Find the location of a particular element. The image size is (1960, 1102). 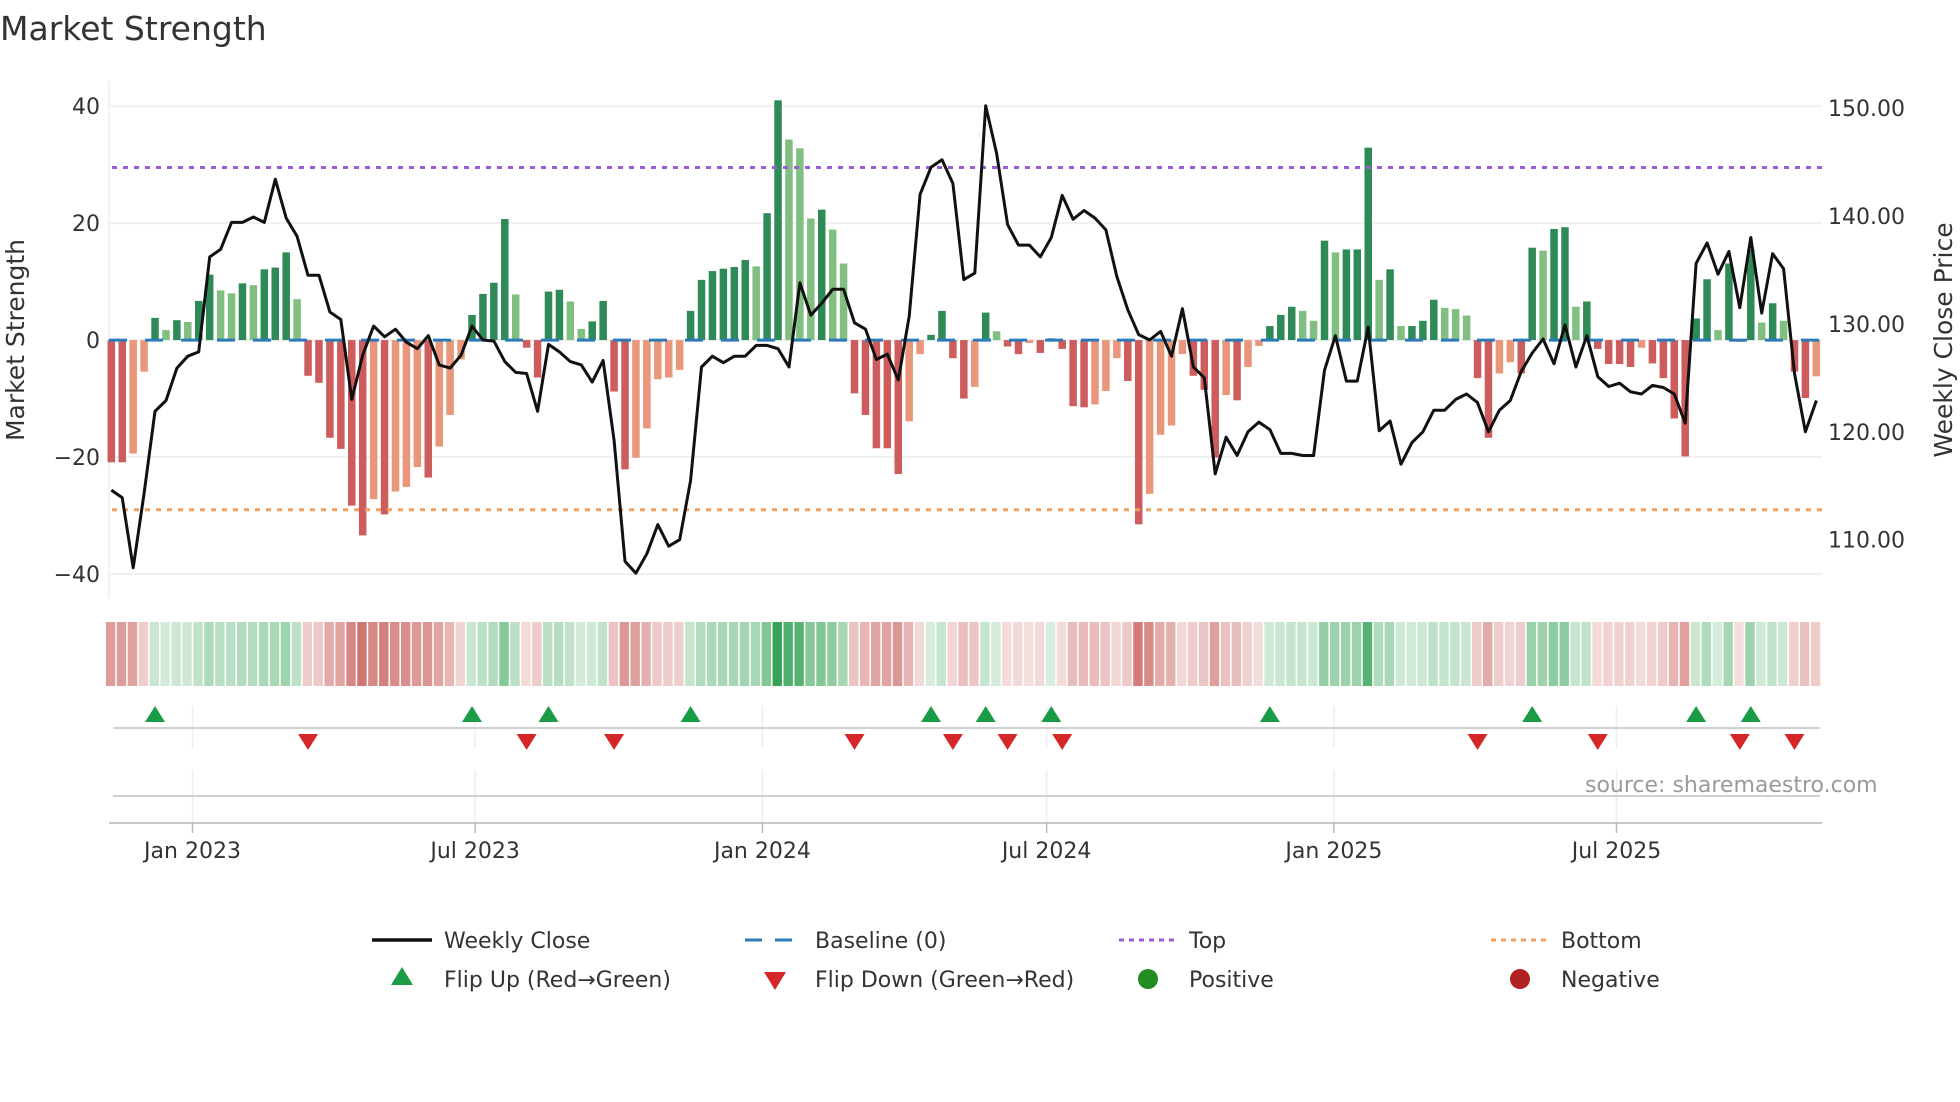

legend-label: Flip Up (Red→Green) is located at coordinates (557, 980).